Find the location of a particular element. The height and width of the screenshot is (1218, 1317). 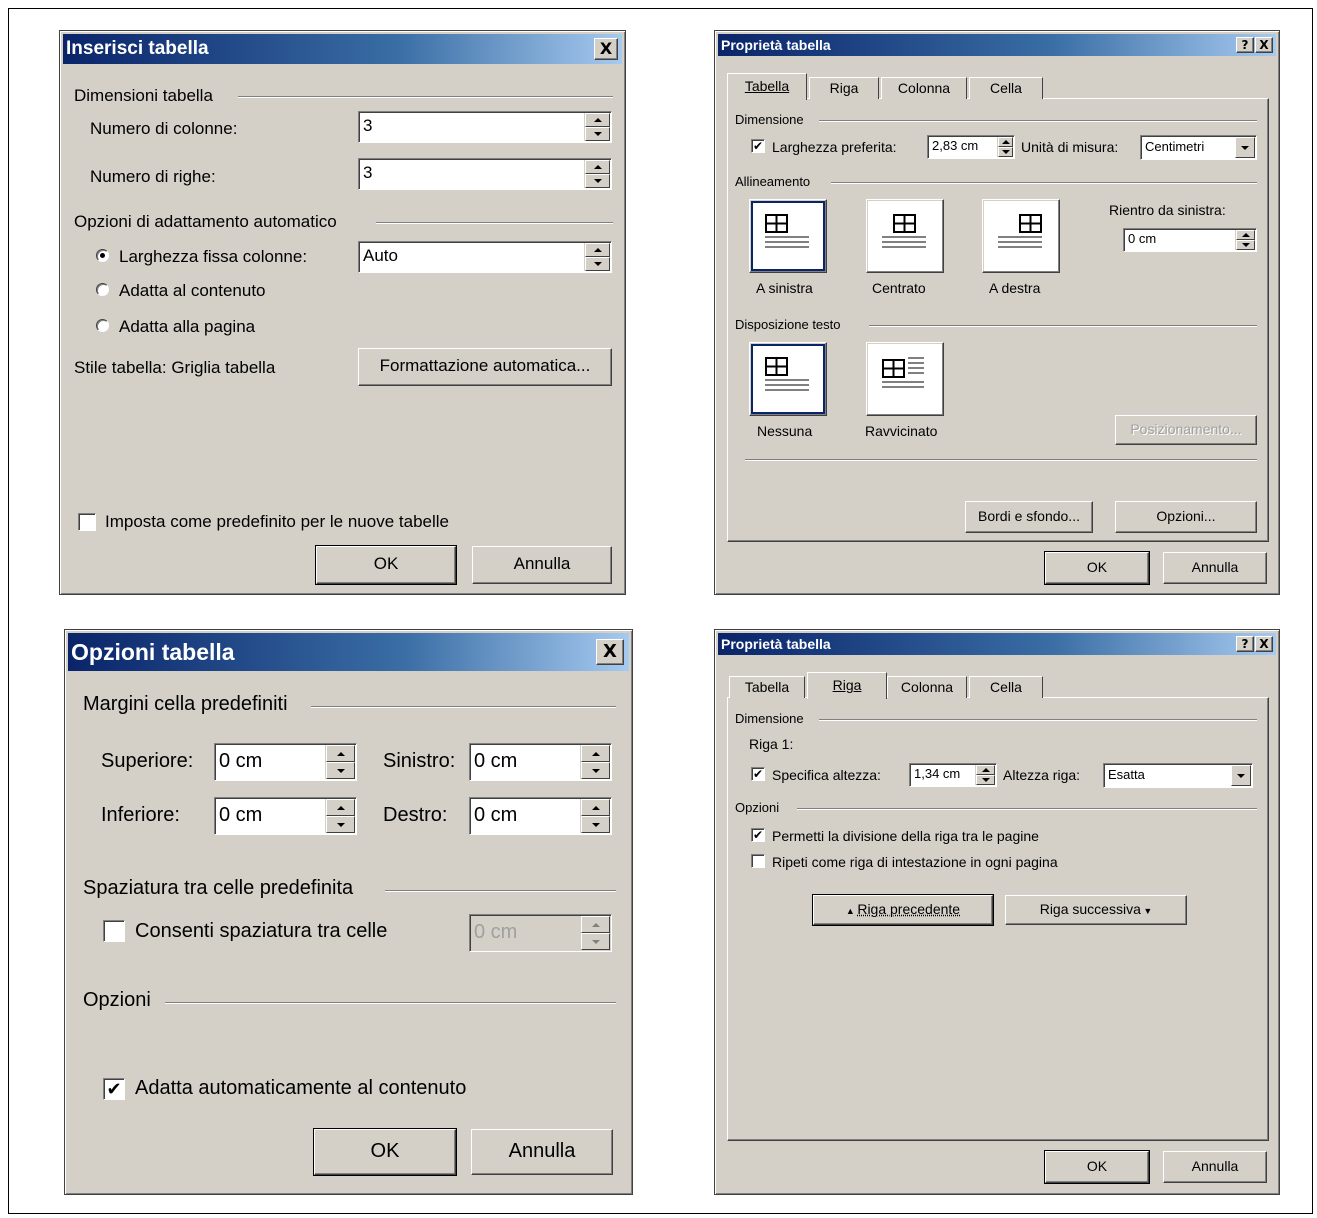

unit-select: Centimetri is located at coordinates (1198, 147).